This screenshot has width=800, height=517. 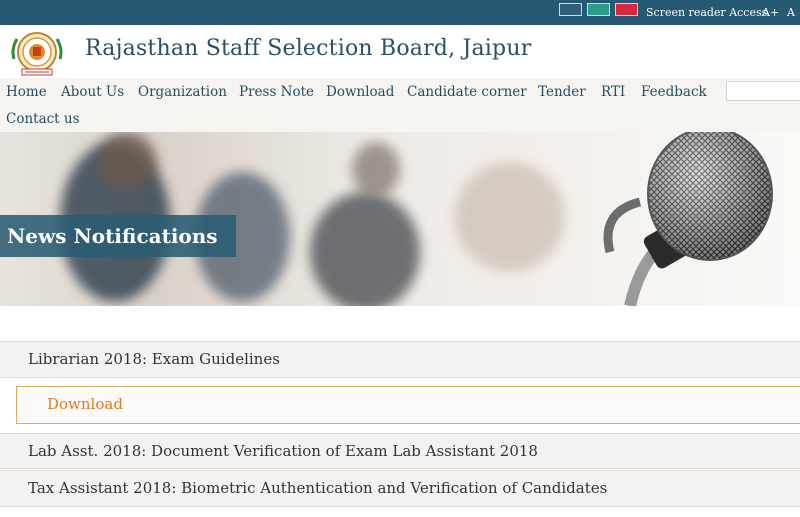 I want to click on blurred-background, so click(x=510, y=217).